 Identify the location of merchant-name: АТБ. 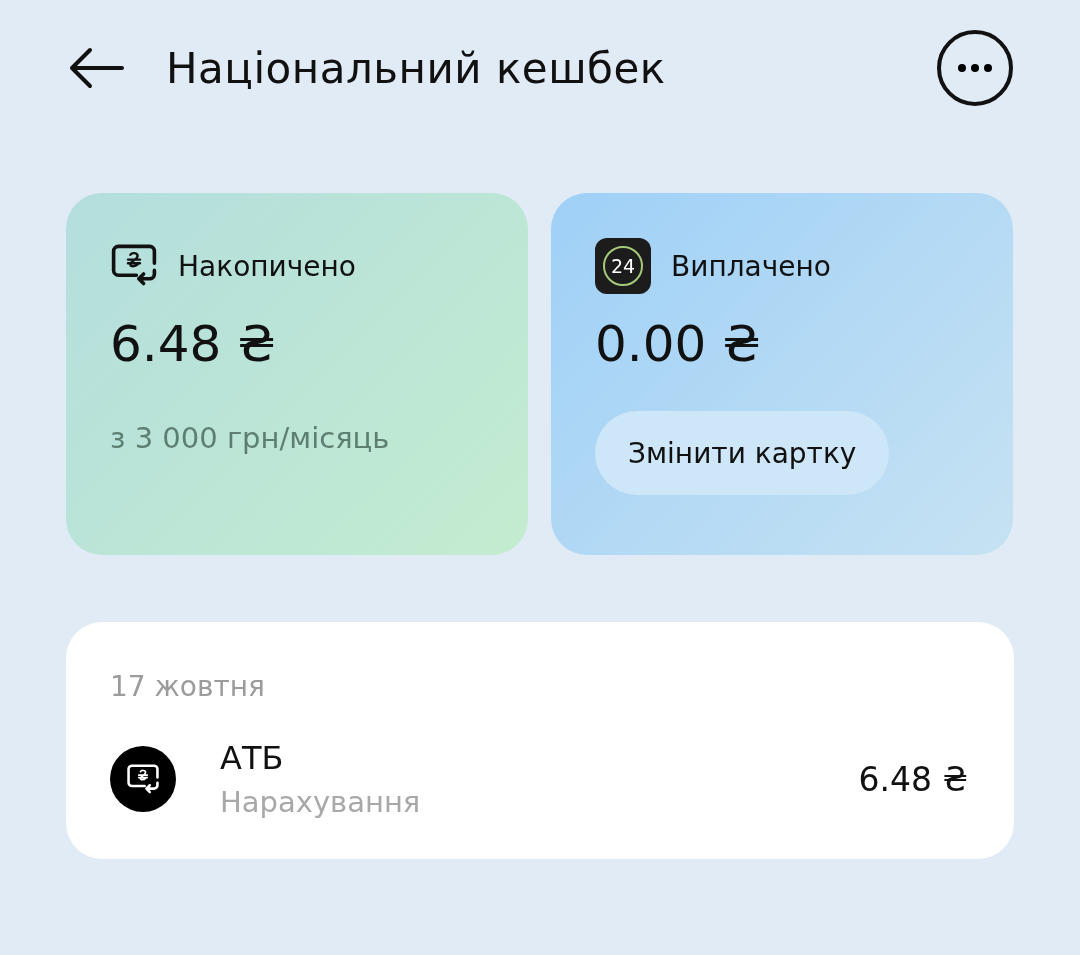
(252, 758).